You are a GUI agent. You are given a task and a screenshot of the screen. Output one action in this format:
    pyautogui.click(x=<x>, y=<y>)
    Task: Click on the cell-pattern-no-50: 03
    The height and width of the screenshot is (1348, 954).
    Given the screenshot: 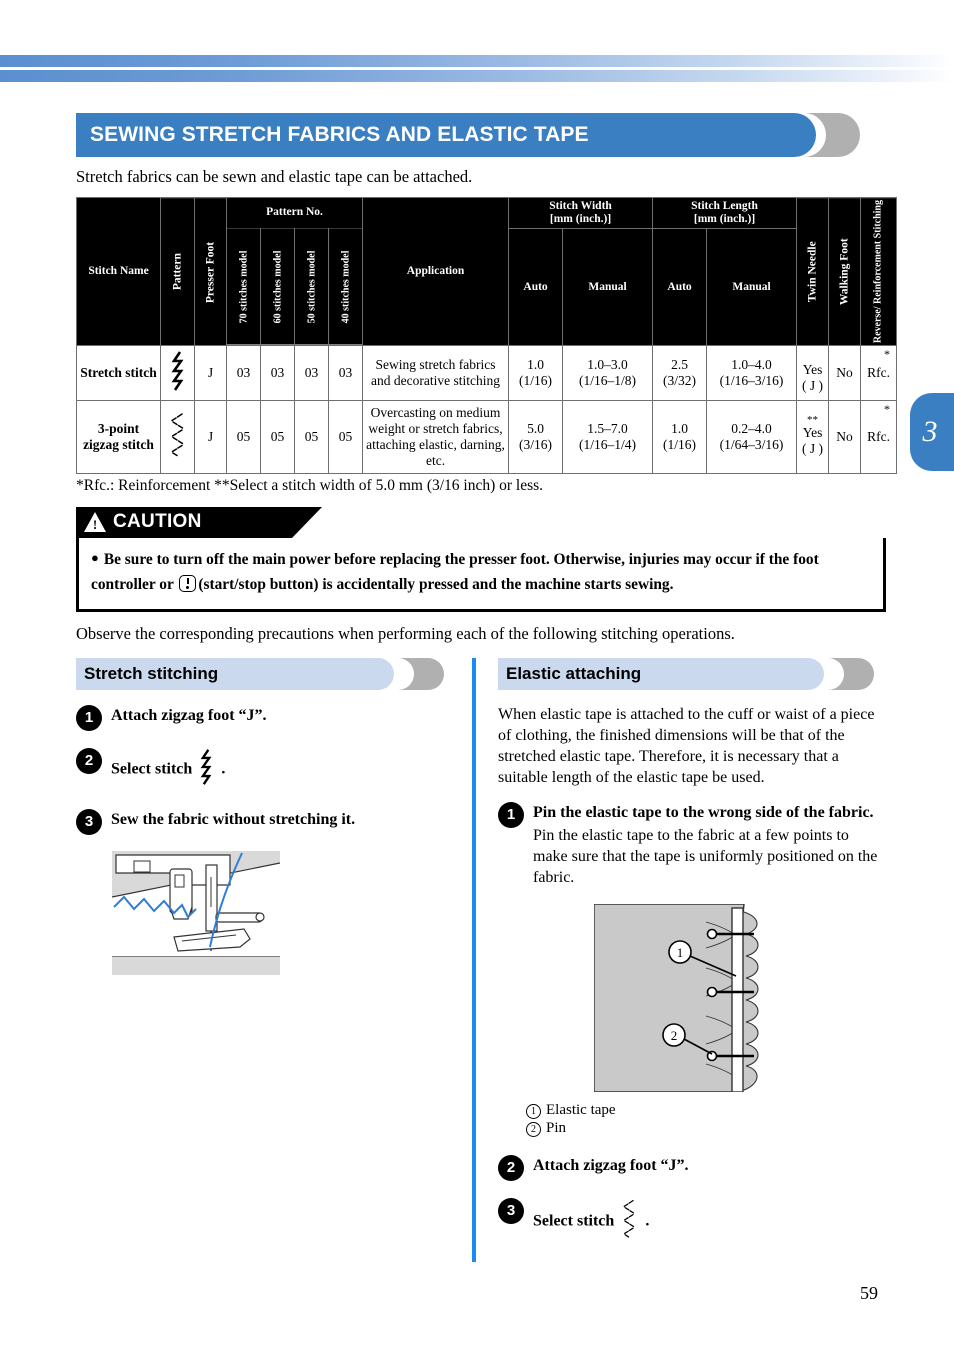 What is the action you would take?
    pyautogui.click(x=311, y=373)
    